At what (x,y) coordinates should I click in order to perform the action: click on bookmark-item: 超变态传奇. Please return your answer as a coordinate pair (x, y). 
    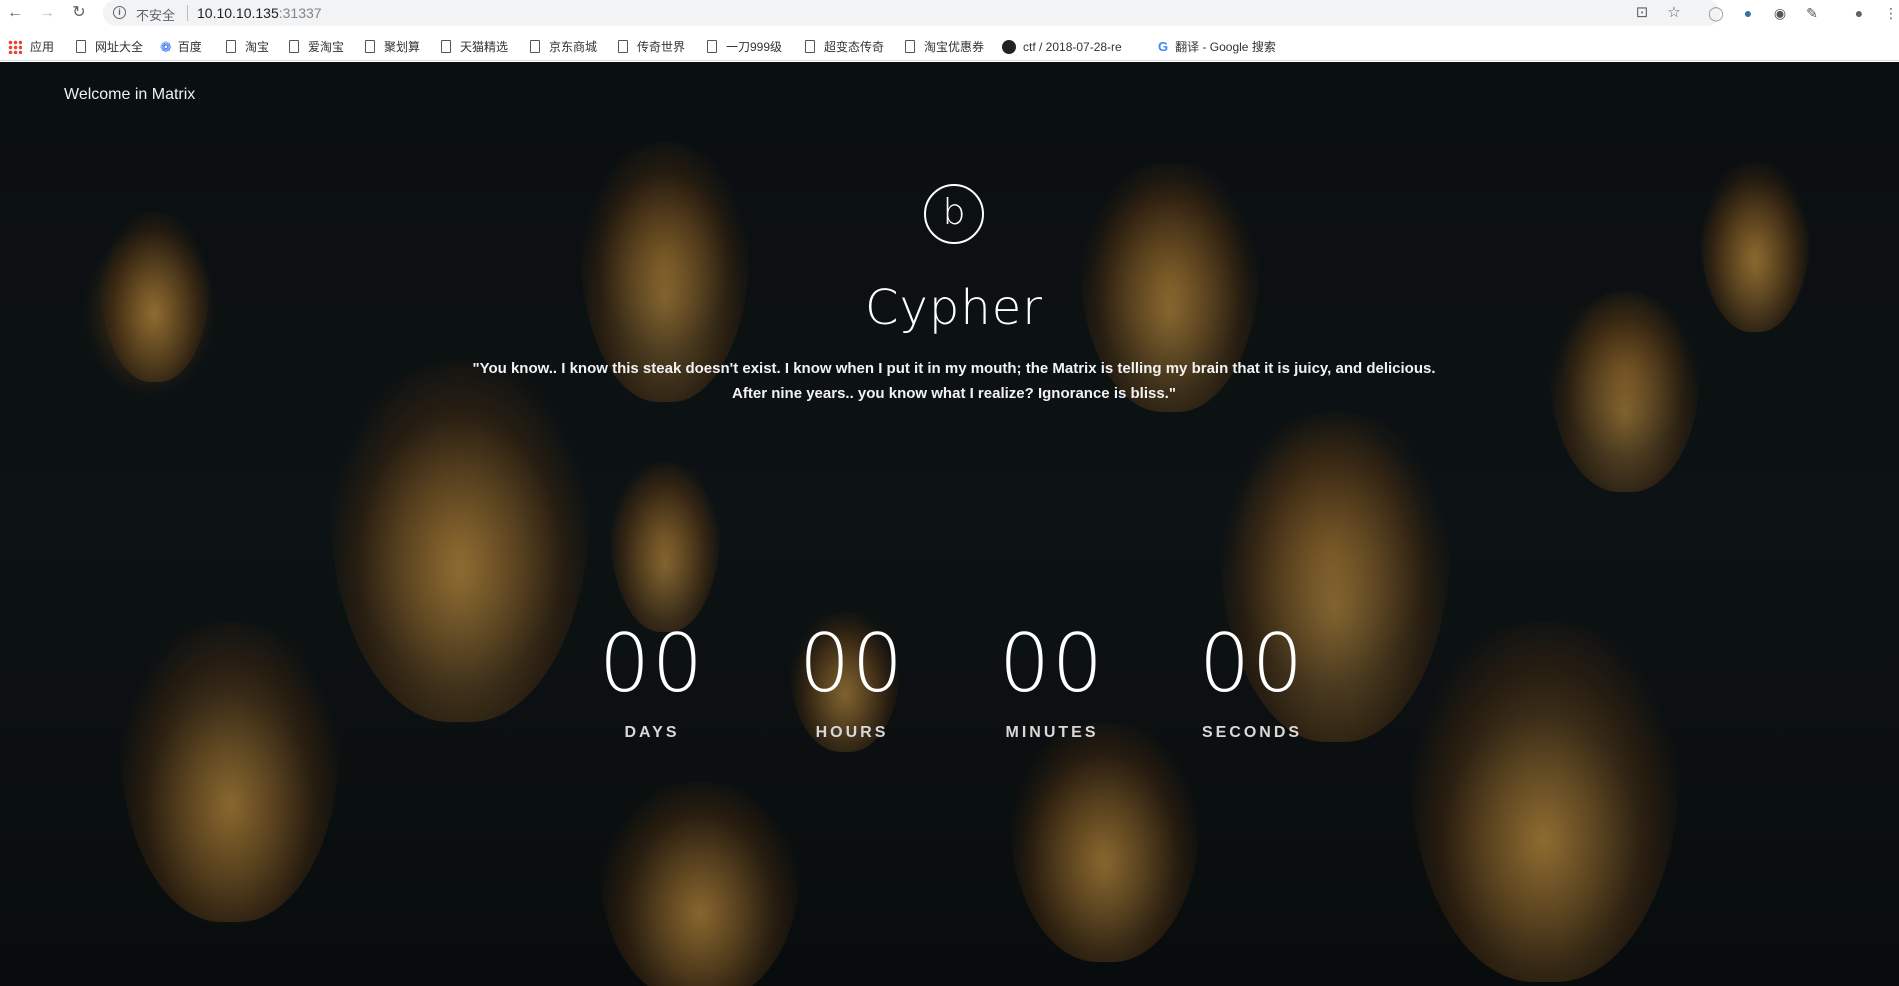
    Looking at the image, I should click on (844, 47).